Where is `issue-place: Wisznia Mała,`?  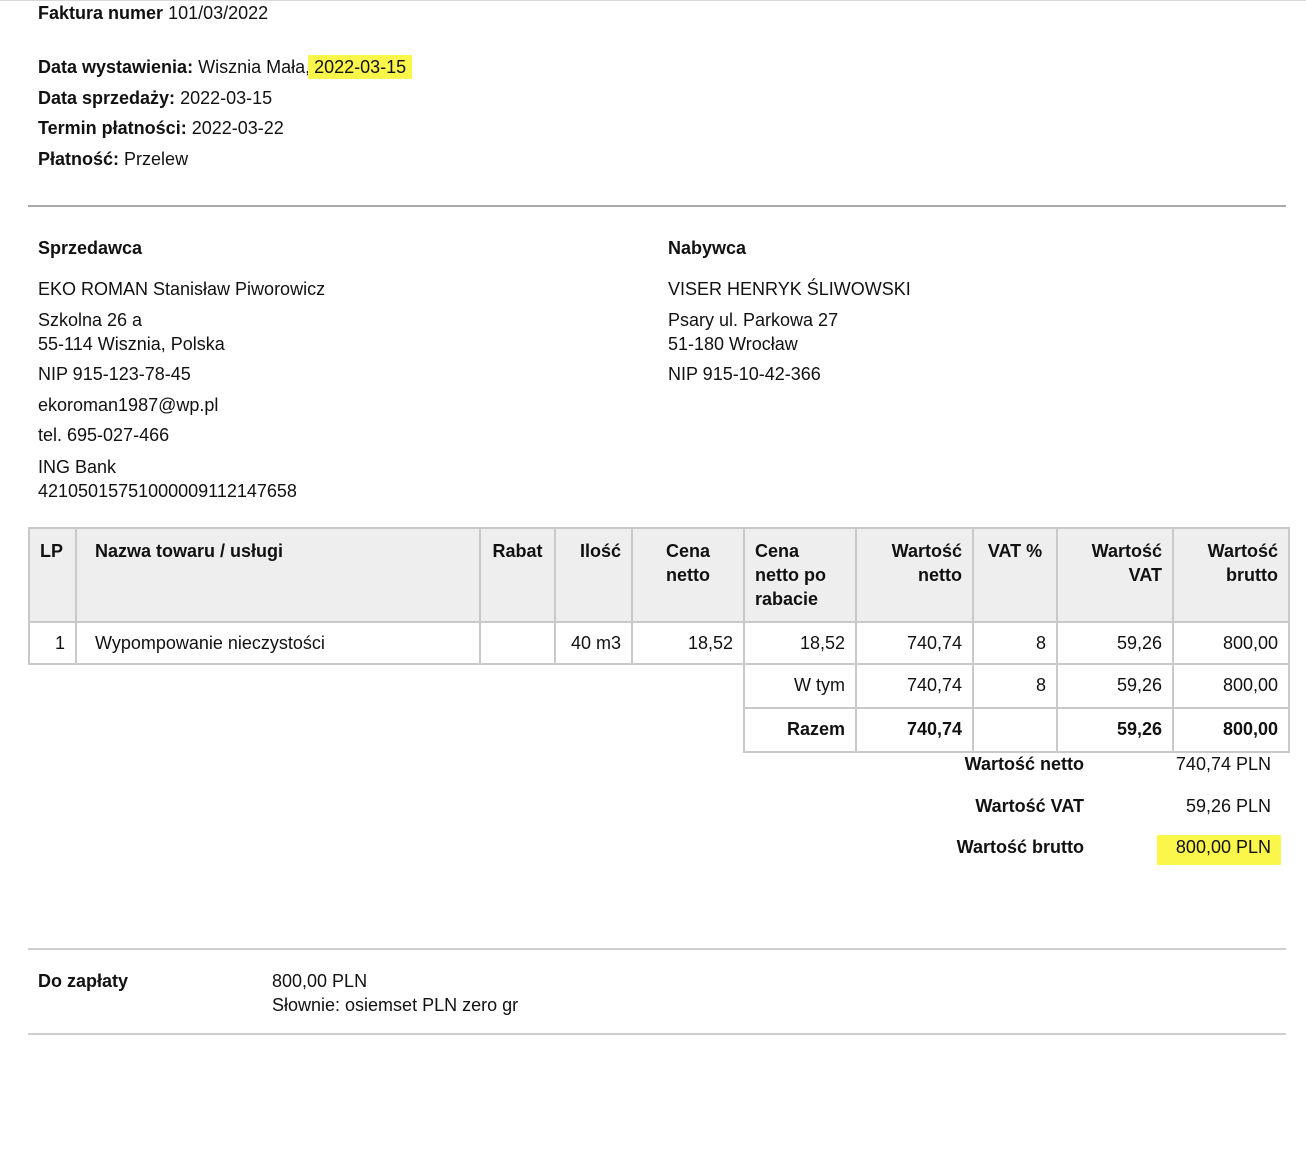 issue-place: Wisznia Mała, is located at coordinates (254, 67).